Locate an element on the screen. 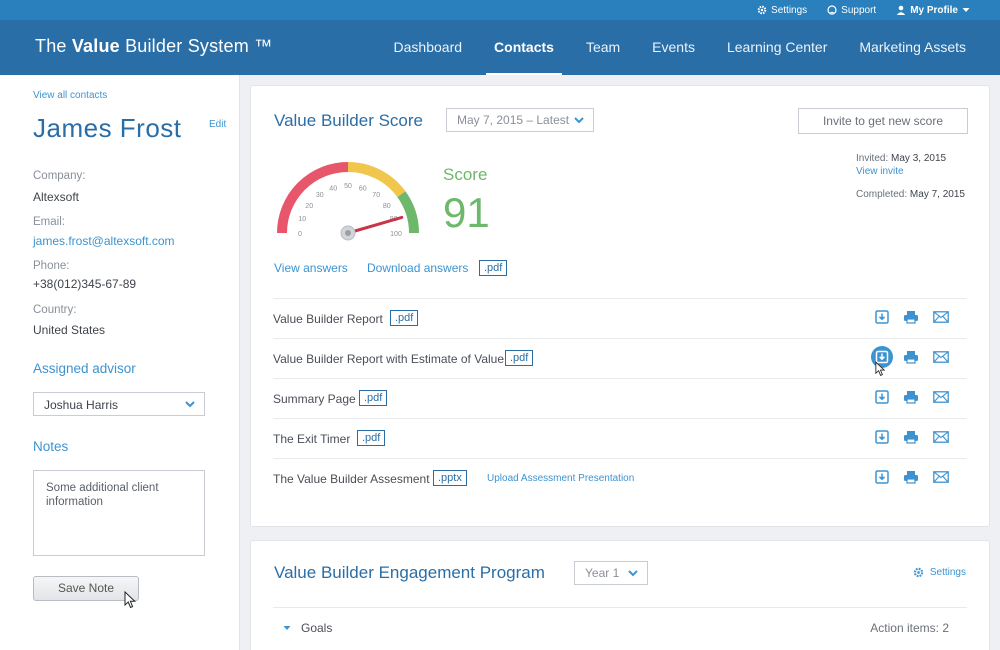 The height and width of the screenshot is (650, 1000). nav-team: Team is located at coordinates (603, 47).